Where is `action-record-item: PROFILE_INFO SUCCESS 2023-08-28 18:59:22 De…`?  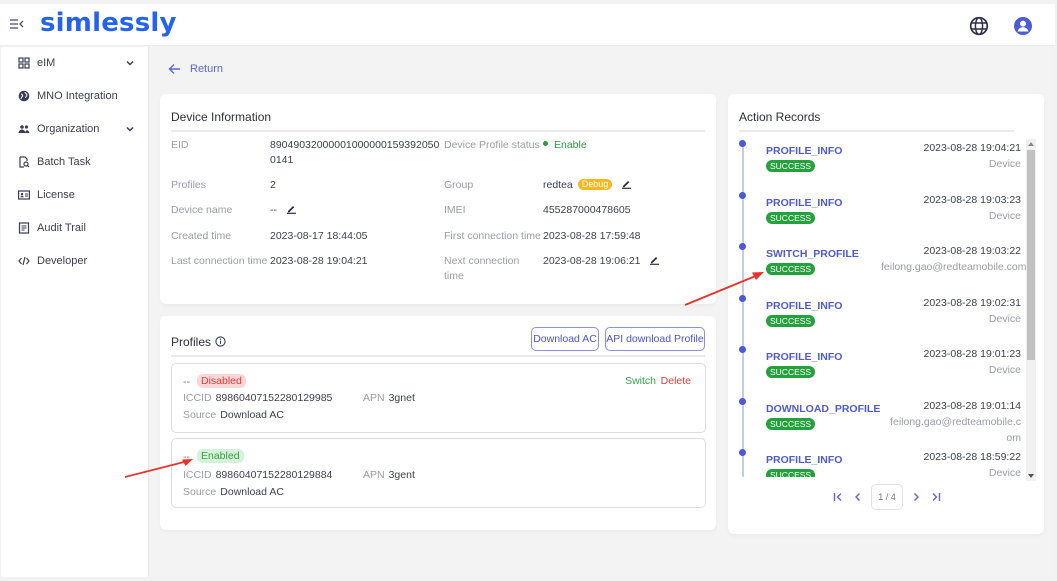
action-record-item: PROFILE_INFO SUCCESS 2023-08-28 18:59:22 De… is located at coordinates (878, 461).